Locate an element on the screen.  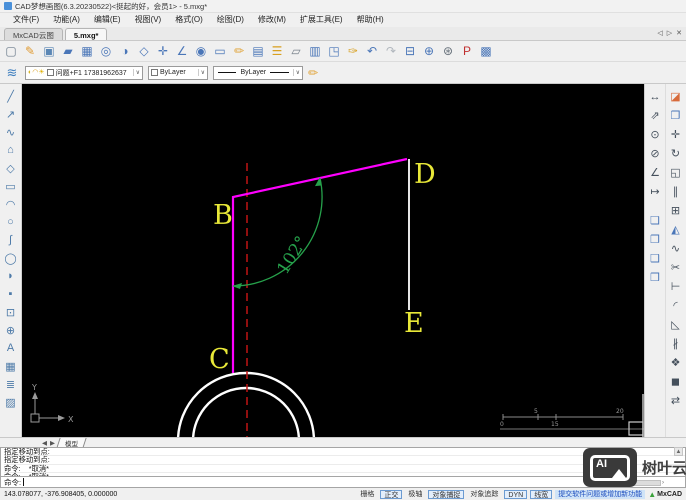
feedback-link: 提交软件问题或增加新功能 is located at coordinates (600, 494).